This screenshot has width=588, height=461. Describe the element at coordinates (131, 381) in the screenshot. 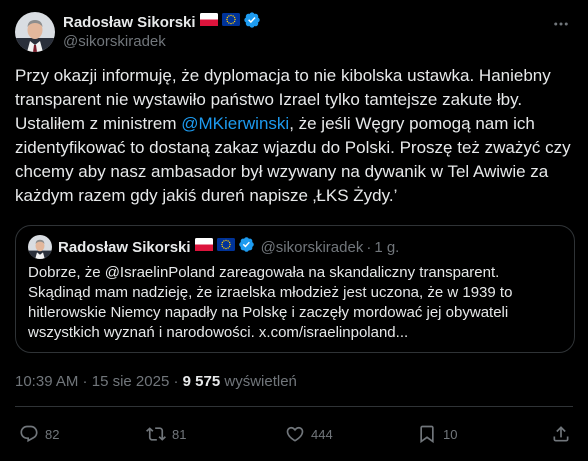

I see `post-date: 15 sie 2025` at that location.